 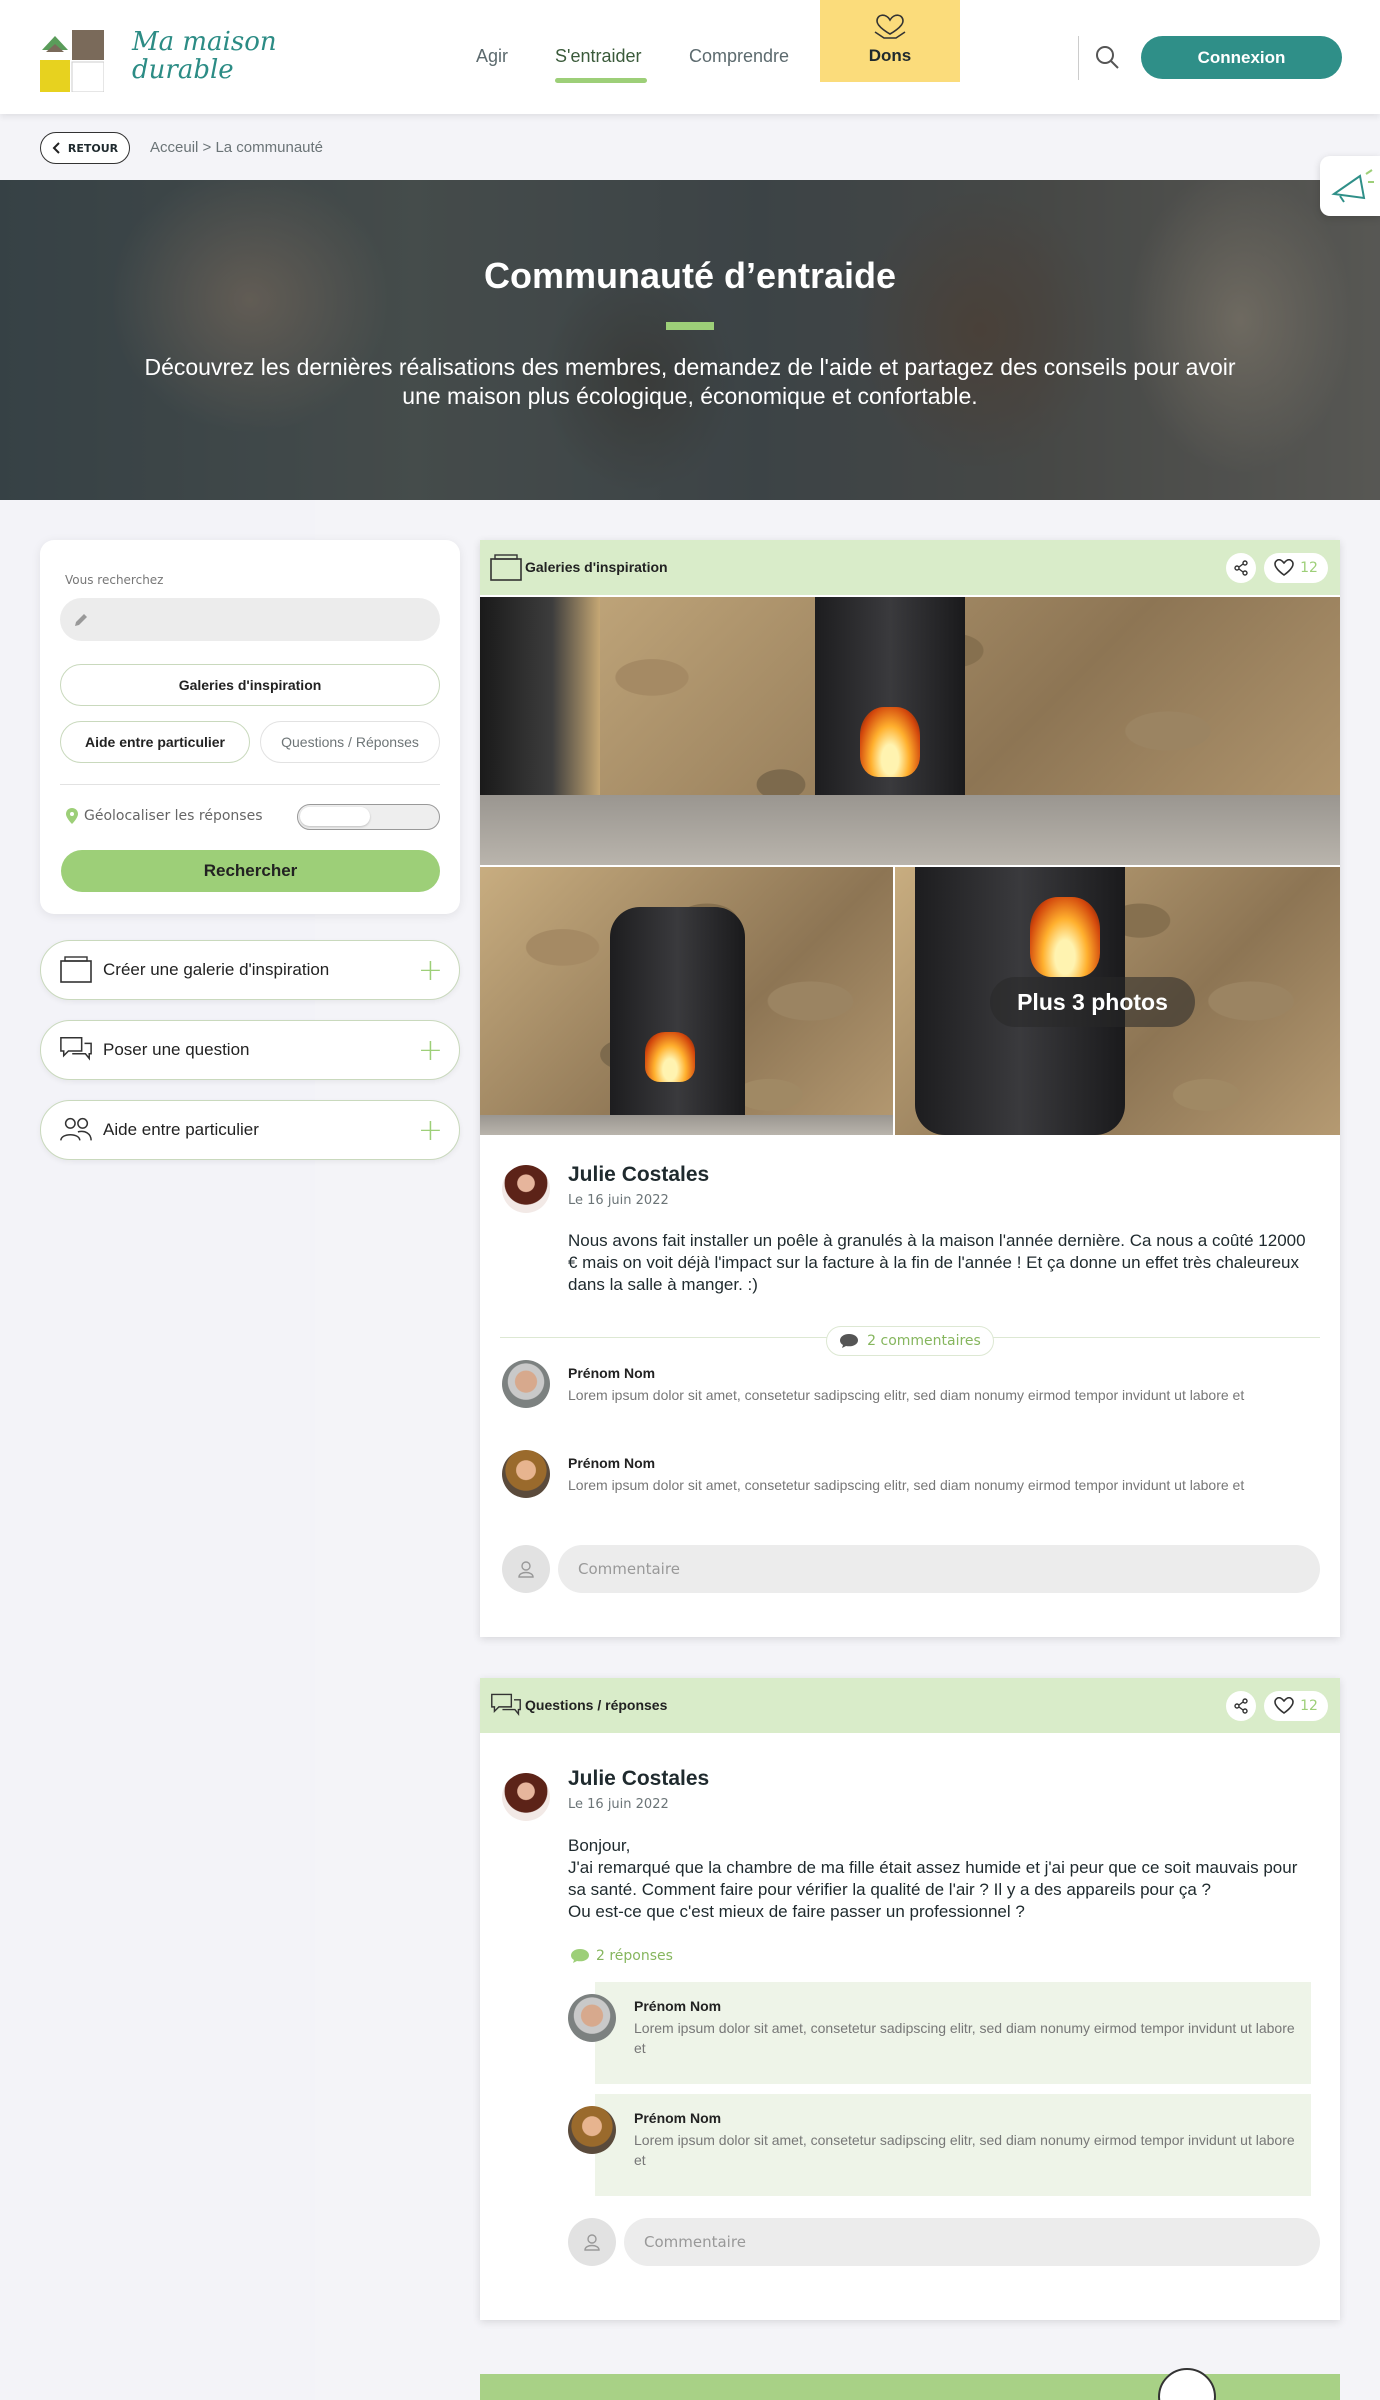 What do you see at coordinates (599, 1845) in the screenshot?
I see `post-body-line: Bonjour,` at bounding box center [599, 1845].